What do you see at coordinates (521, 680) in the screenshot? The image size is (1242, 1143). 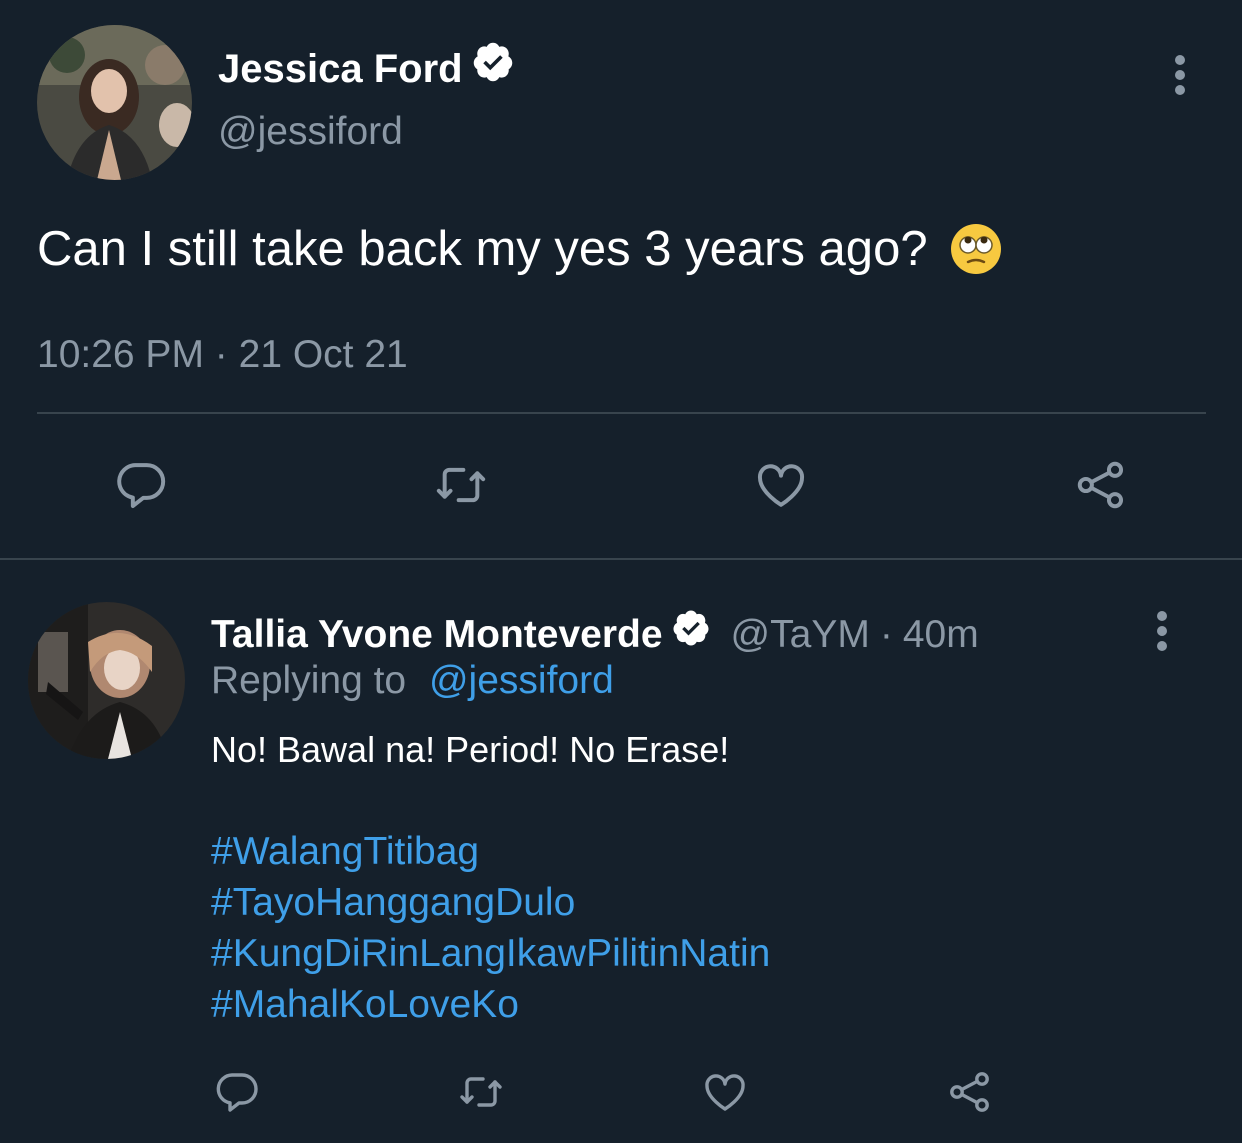 I see `replying-to-mention: @jessiford` at bounding box center [521, 680].